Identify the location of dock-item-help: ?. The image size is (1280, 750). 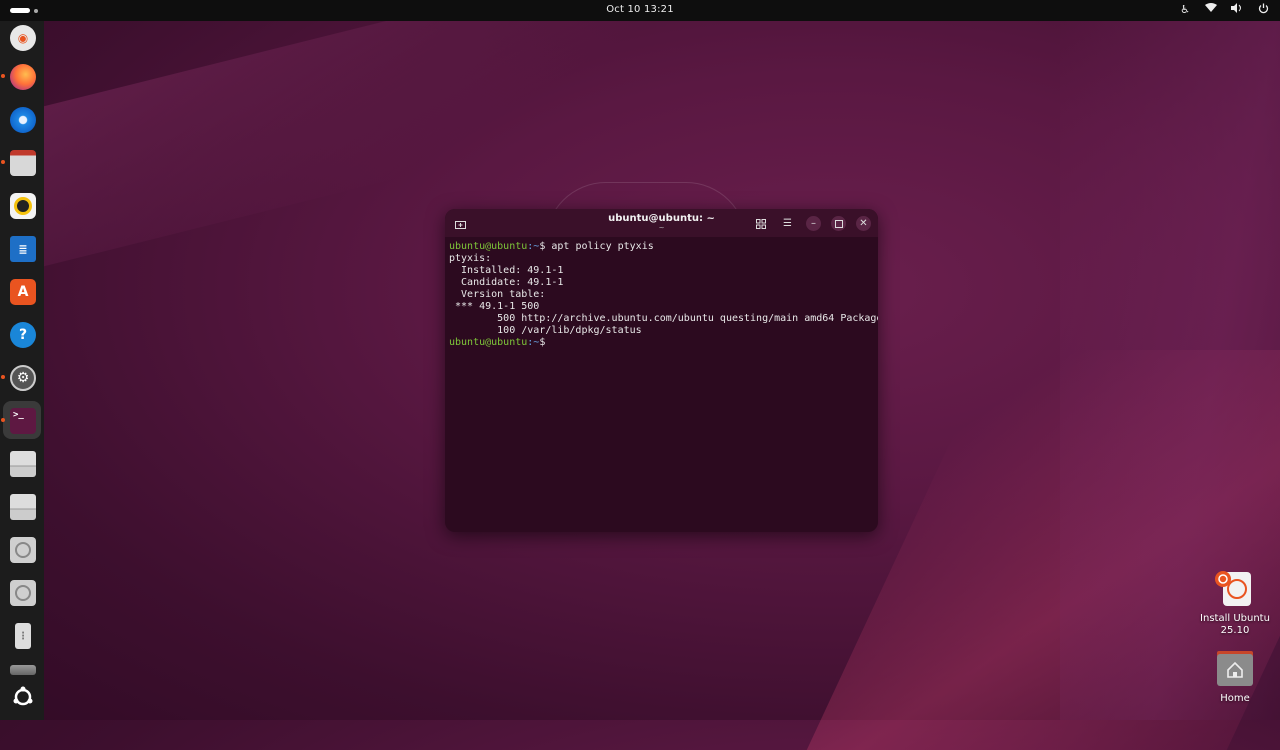
(22, 334).